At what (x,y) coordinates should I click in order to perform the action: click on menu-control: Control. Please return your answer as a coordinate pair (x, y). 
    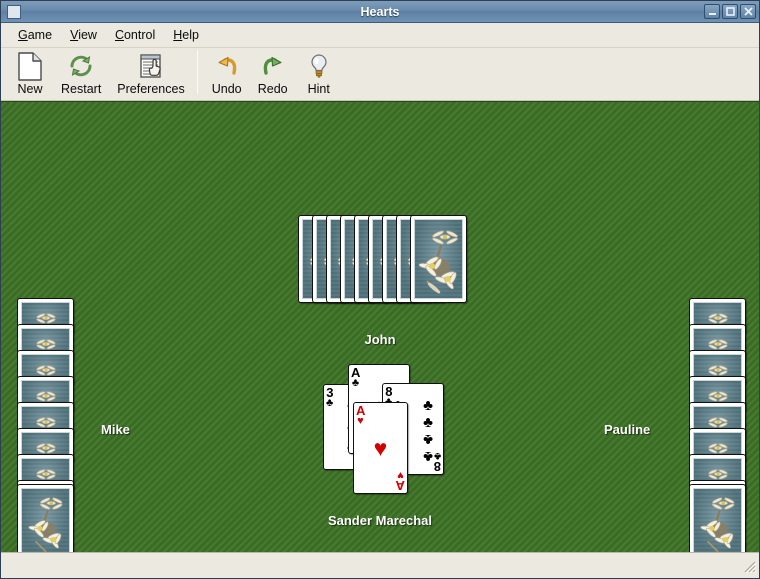
    Looking at the image, I should click on (135, 35).